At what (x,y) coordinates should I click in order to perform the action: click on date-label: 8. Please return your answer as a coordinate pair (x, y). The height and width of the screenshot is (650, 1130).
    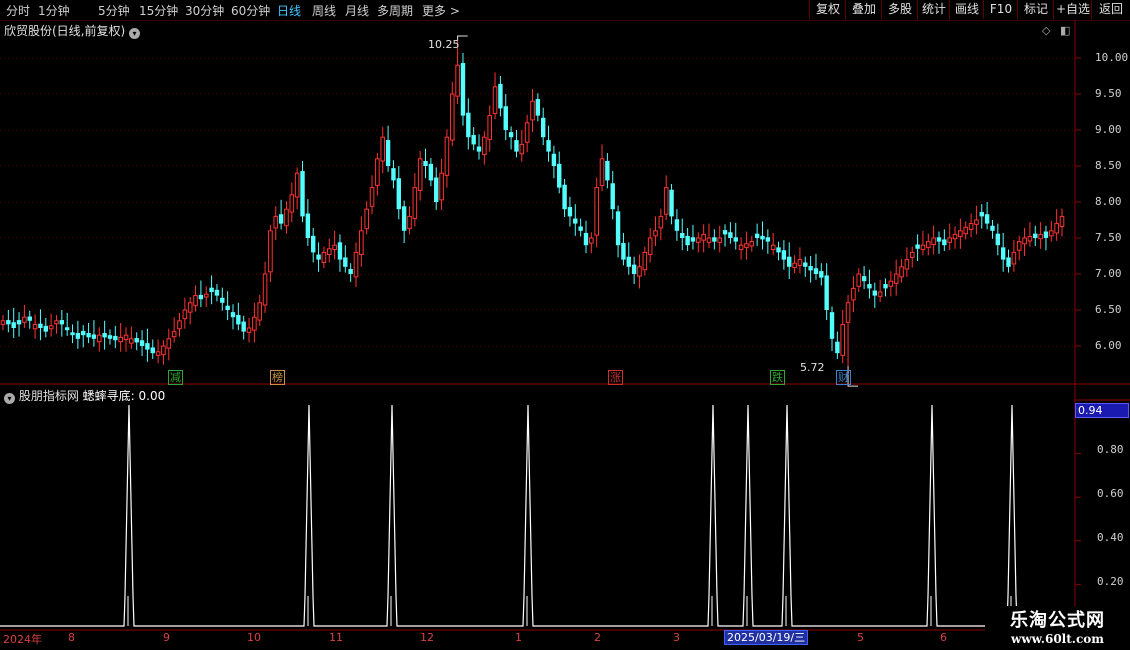
    Looking at the image, I should click on (71, 637).